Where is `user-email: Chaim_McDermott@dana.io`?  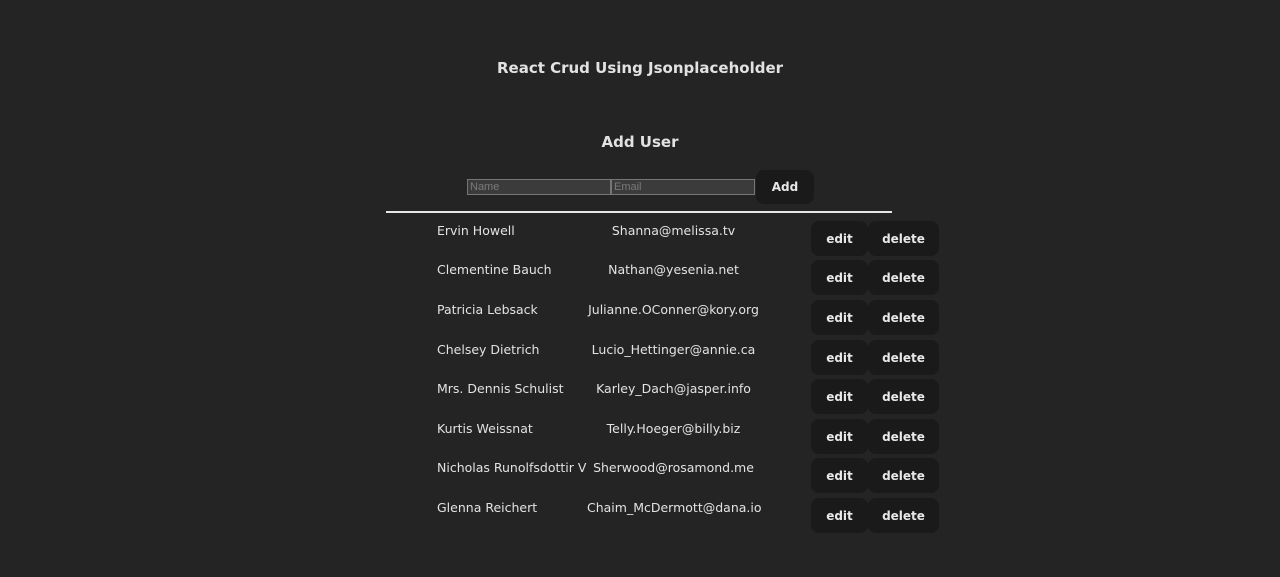
user-email: Chaim_McDermott@dana.io is located at coordinates (674, 507).